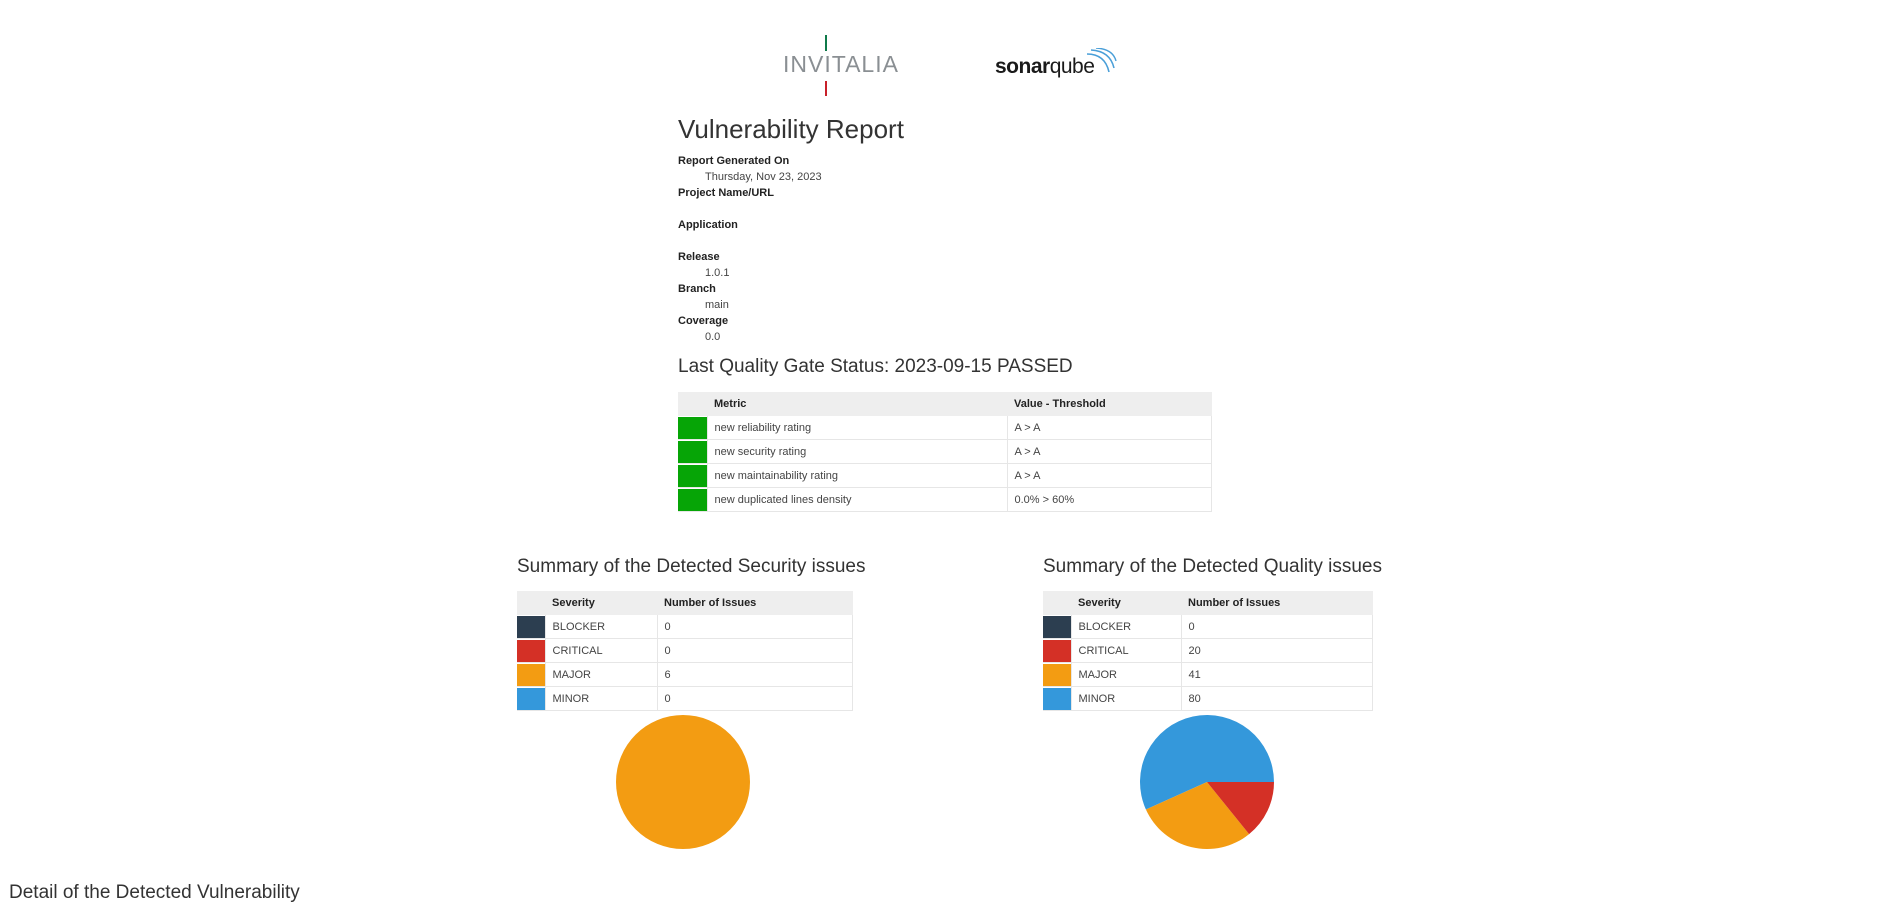  I want to click on sonar-waves-icon, so click(1101, 60).